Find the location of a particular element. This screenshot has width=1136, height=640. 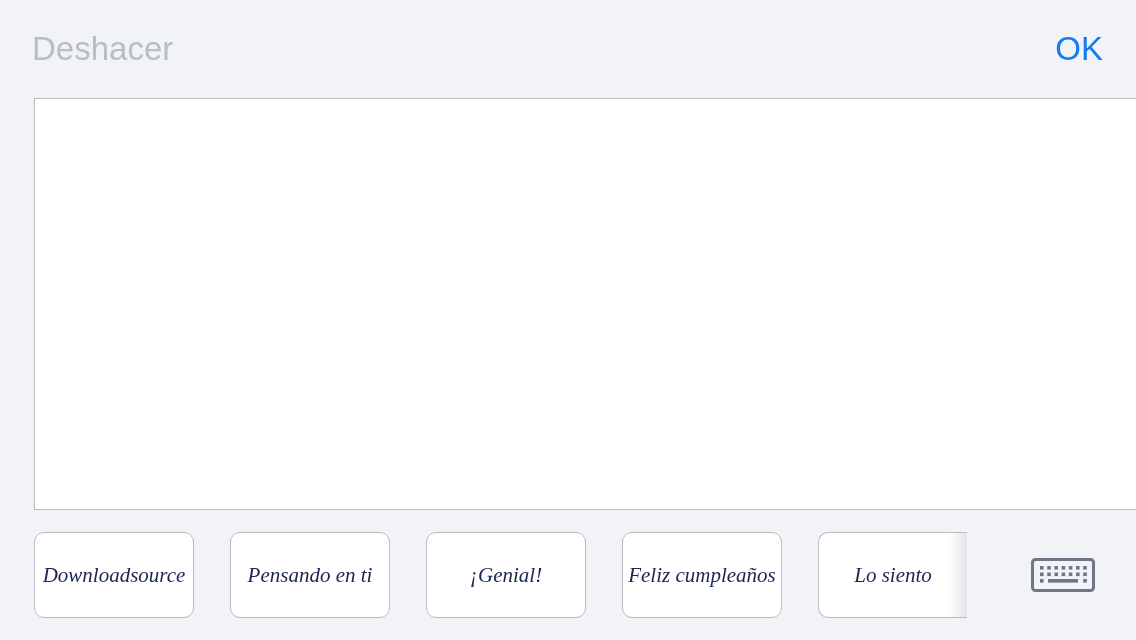

handwriting-card: Lo siento is located at coordinates (892, 575).